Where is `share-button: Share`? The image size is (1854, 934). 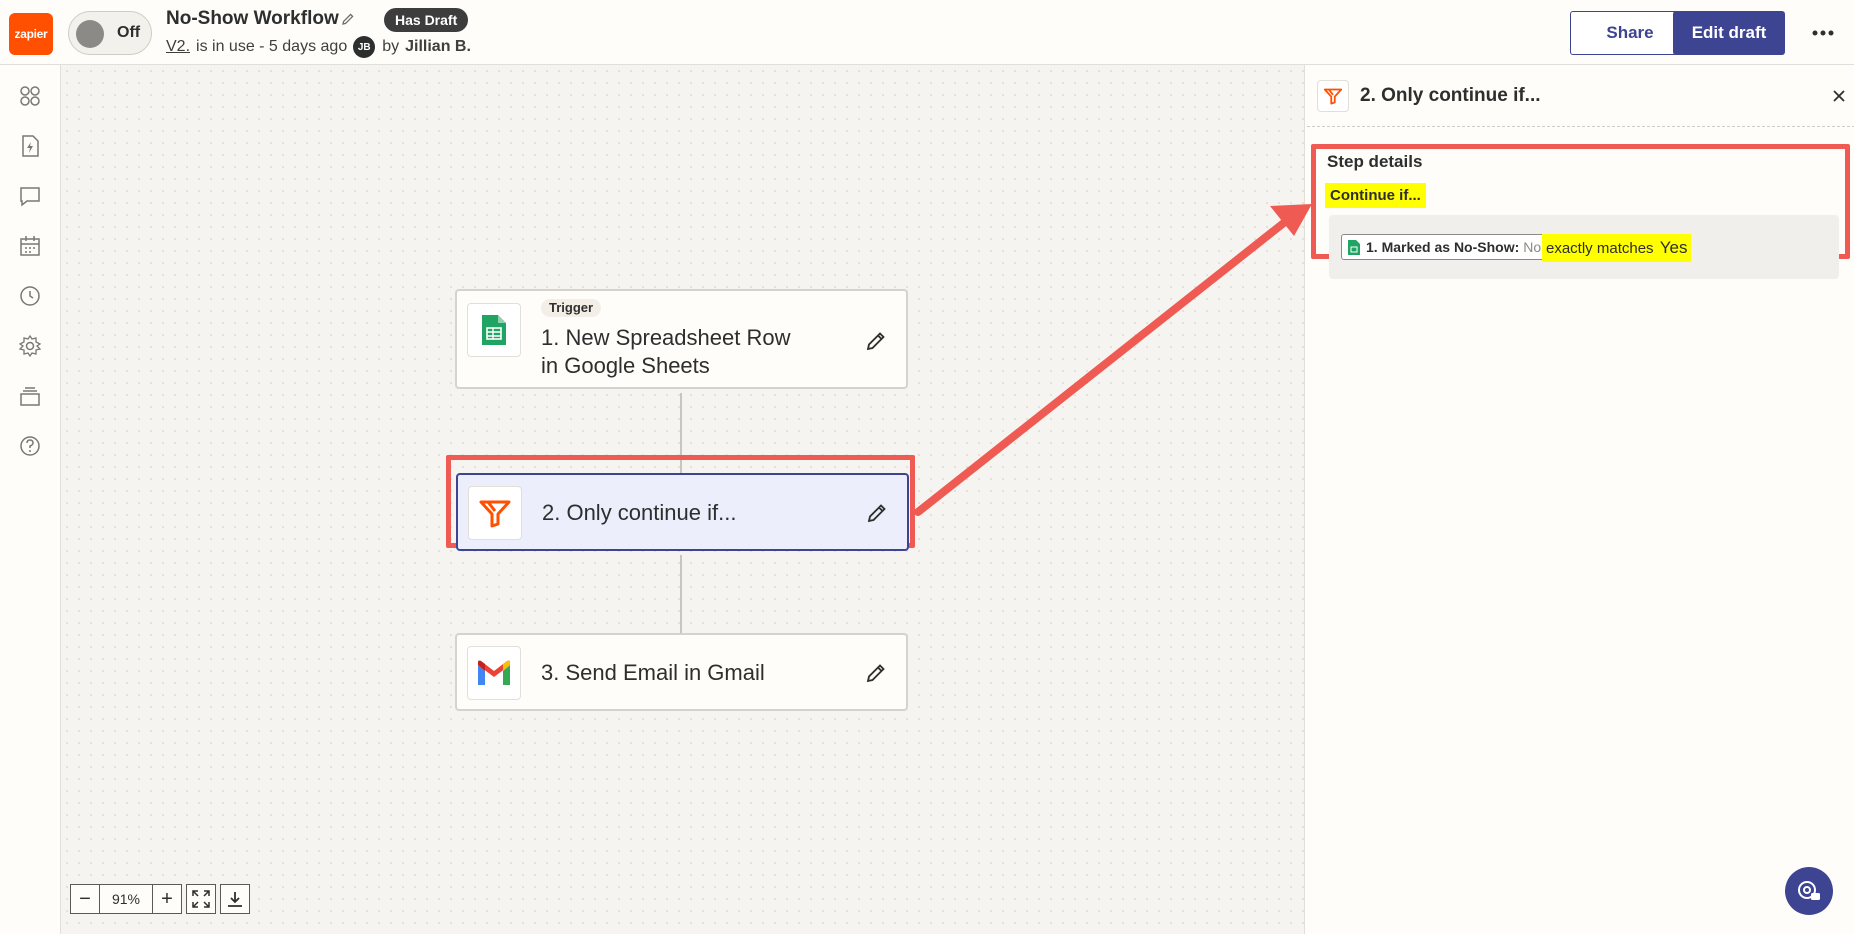 share-button: Share is located at coordinates (1630, 33).